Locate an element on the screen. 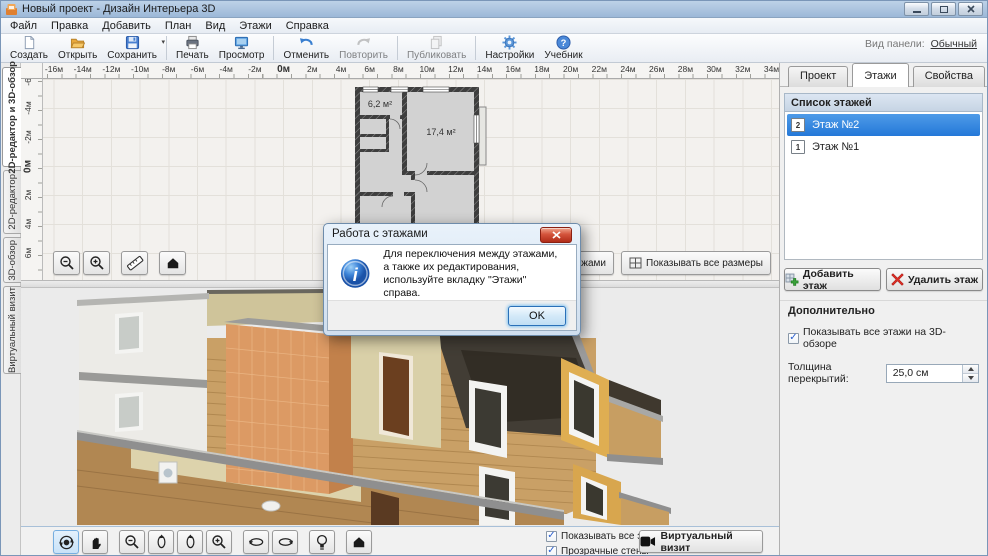  ruler-x-label: -12м is located at coordinates (111, 69).